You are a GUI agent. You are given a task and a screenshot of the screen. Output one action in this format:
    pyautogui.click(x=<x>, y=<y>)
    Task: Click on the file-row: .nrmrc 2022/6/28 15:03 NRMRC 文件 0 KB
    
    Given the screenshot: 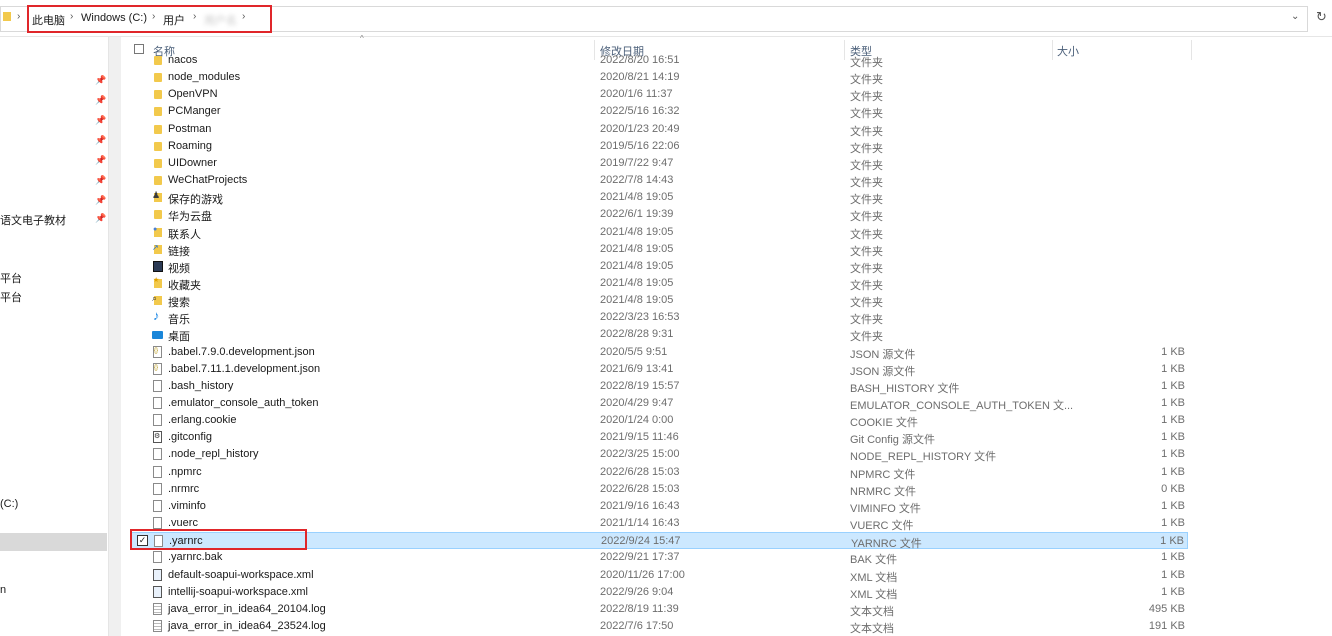 What is the action you would take?
    pyautogui.click(x=659, y=489)
    